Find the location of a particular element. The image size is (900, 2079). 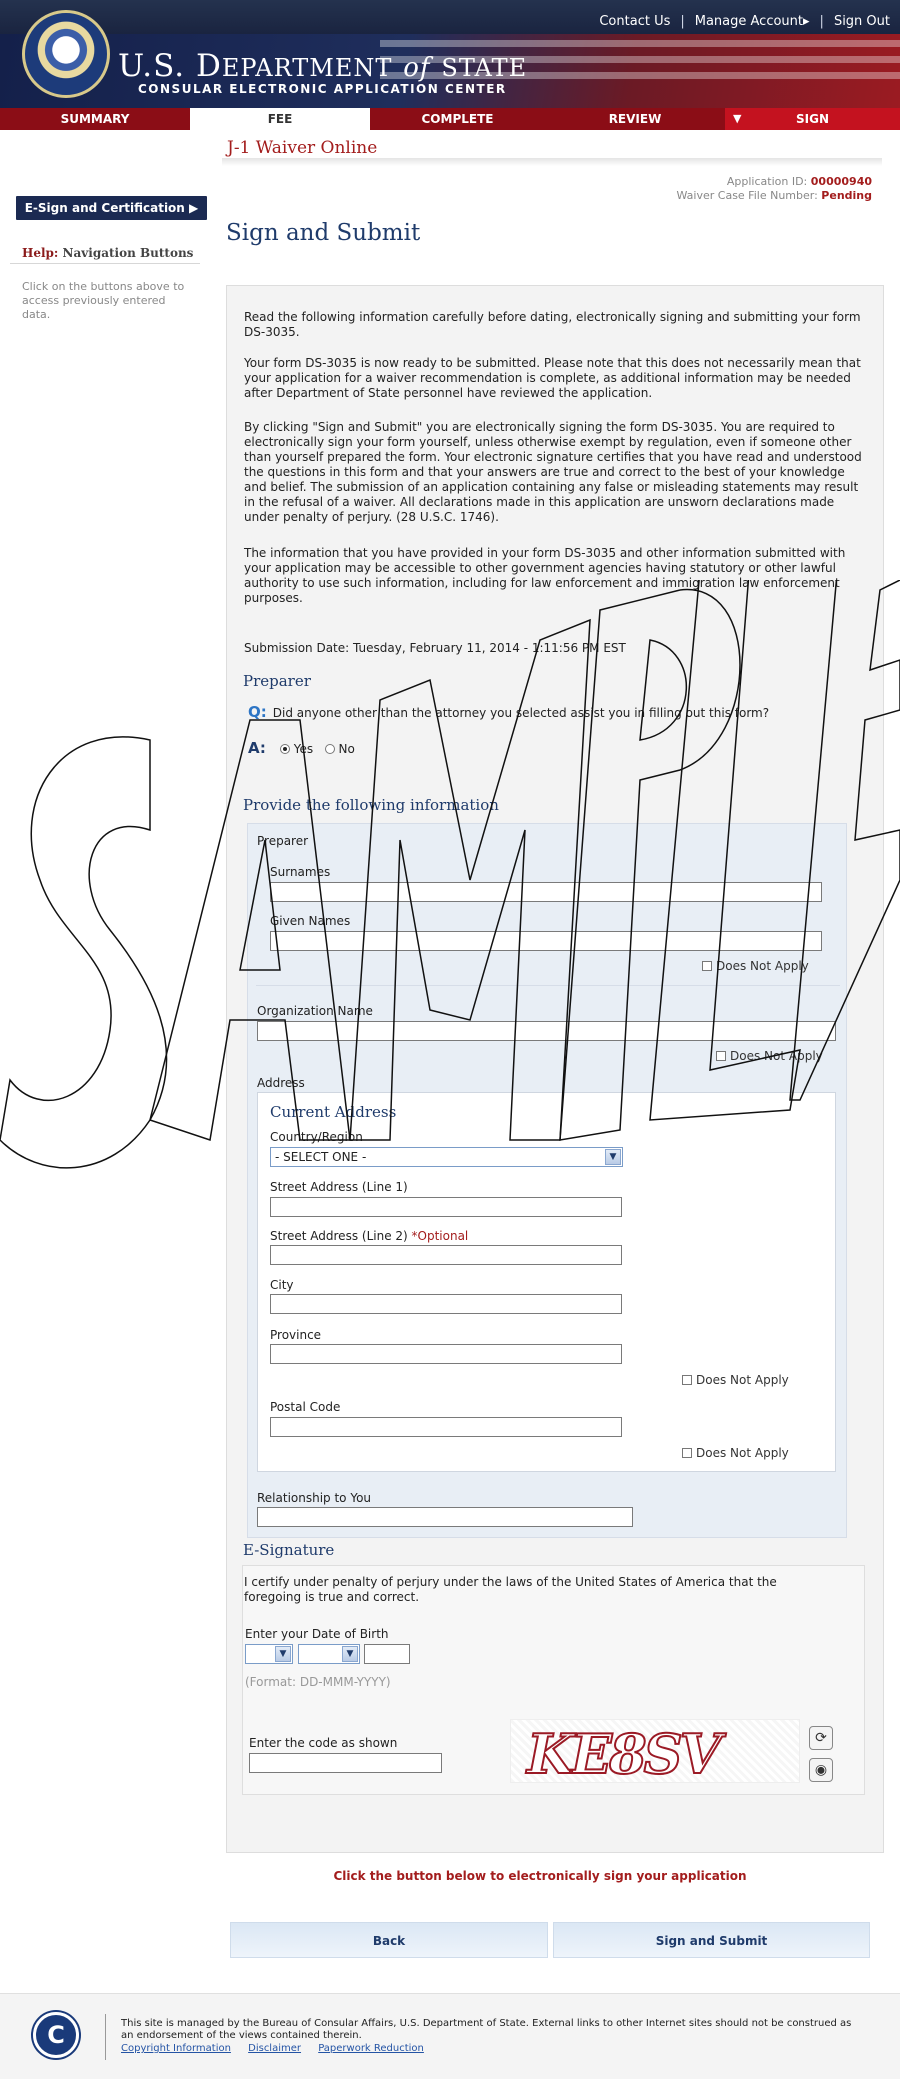

info-heading: Provide the following information is located at coordinates (371, 805).